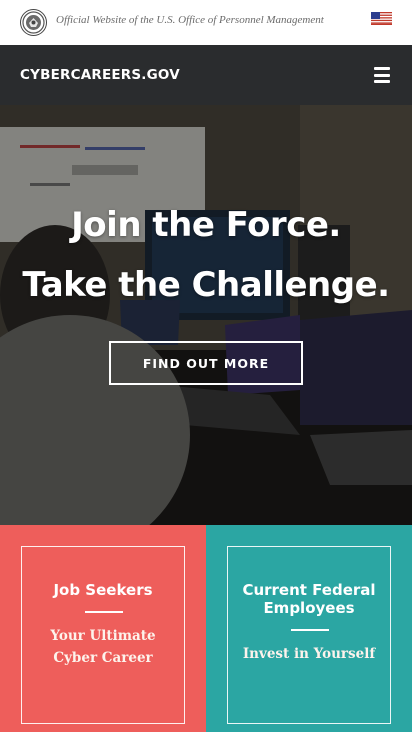  I want to click on site-title-link: CYBERCAREERS.GOV, so click(100, 75).